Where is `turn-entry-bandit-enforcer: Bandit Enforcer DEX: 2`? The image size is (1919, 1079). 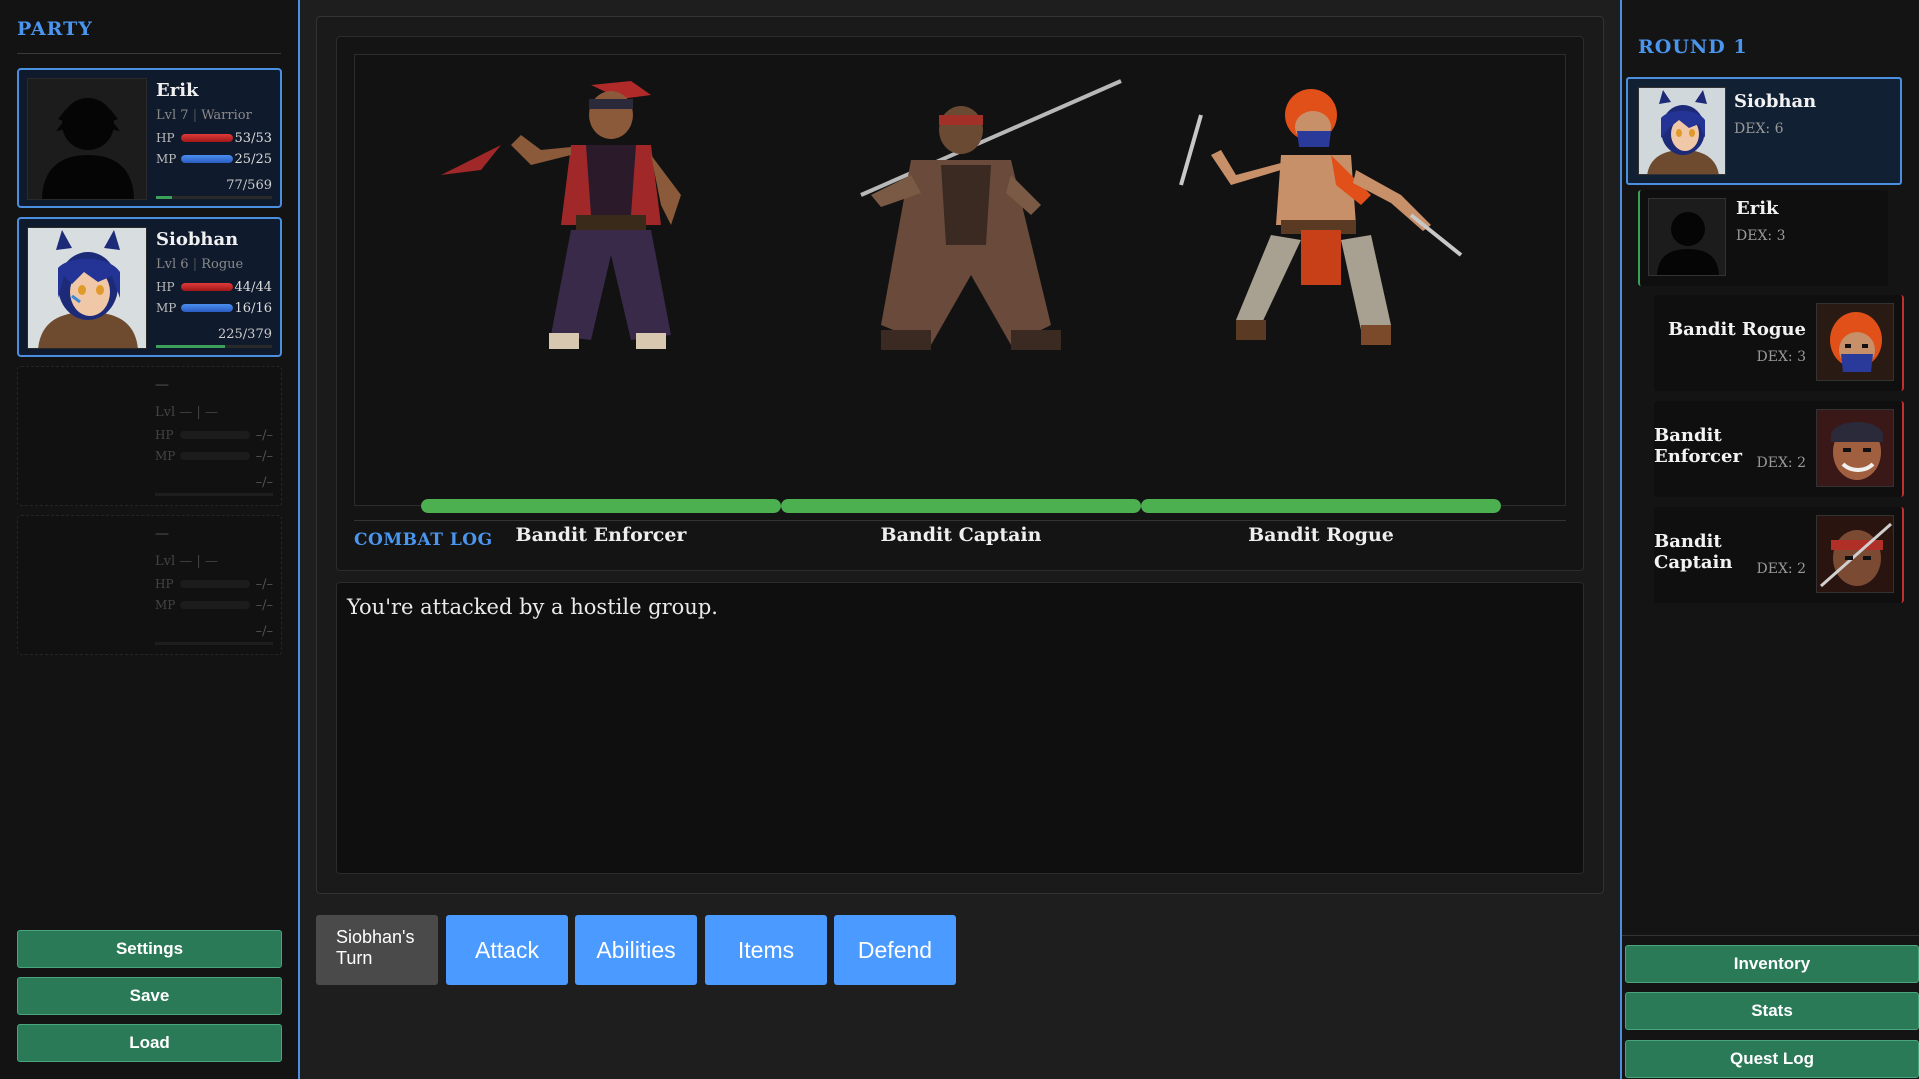
turn-entry-bandit-enforcer: Bandit Enforcer DEX: 2 is located at coordinates (1779, 449).